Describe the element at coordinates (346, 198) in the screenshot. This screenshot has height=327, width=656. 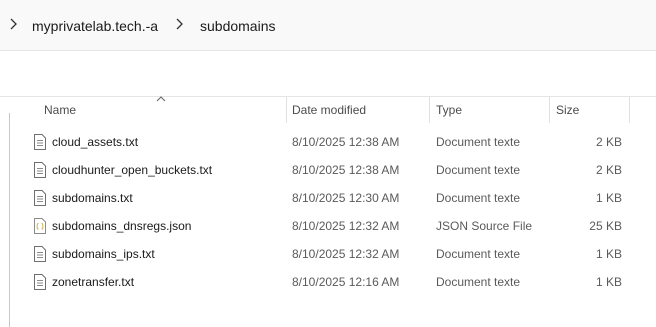
I see `file-date-modified: 8/10/2025 12:30 AM` at that location.